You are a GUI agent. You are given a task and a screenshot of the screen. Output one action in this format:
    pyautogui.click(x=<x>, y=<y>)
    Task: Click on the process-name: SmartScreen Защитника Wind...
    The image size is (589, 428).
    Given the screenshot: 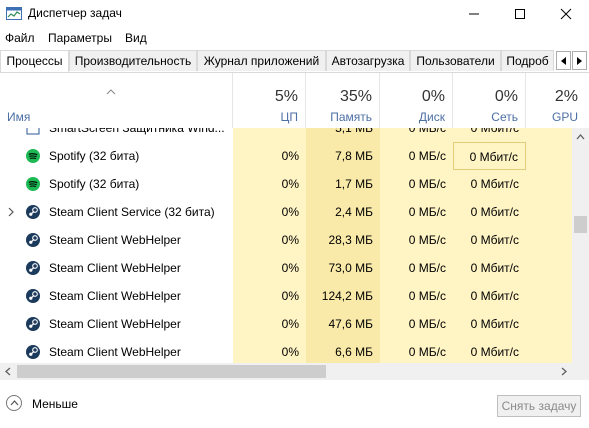 What is the action you would take?
    pyautogui.click(x=137, y=131)
    